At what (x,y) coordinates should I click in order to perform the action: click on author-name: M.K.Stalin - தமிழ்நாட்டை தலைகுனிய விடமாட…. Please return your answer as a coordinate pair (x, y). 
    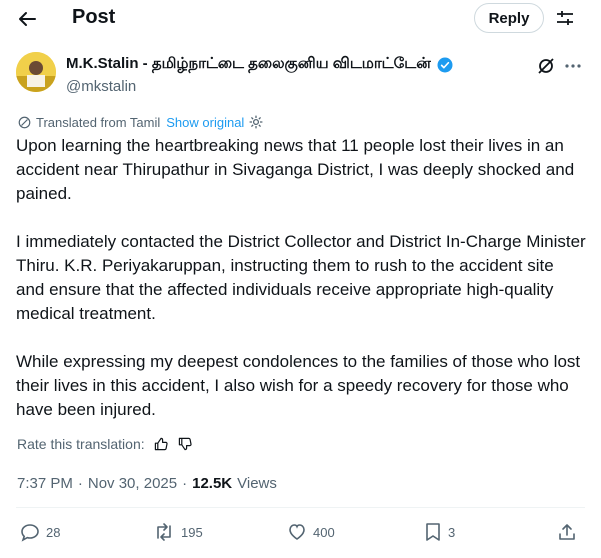
    Looking at the image, I should click on (248, 64).